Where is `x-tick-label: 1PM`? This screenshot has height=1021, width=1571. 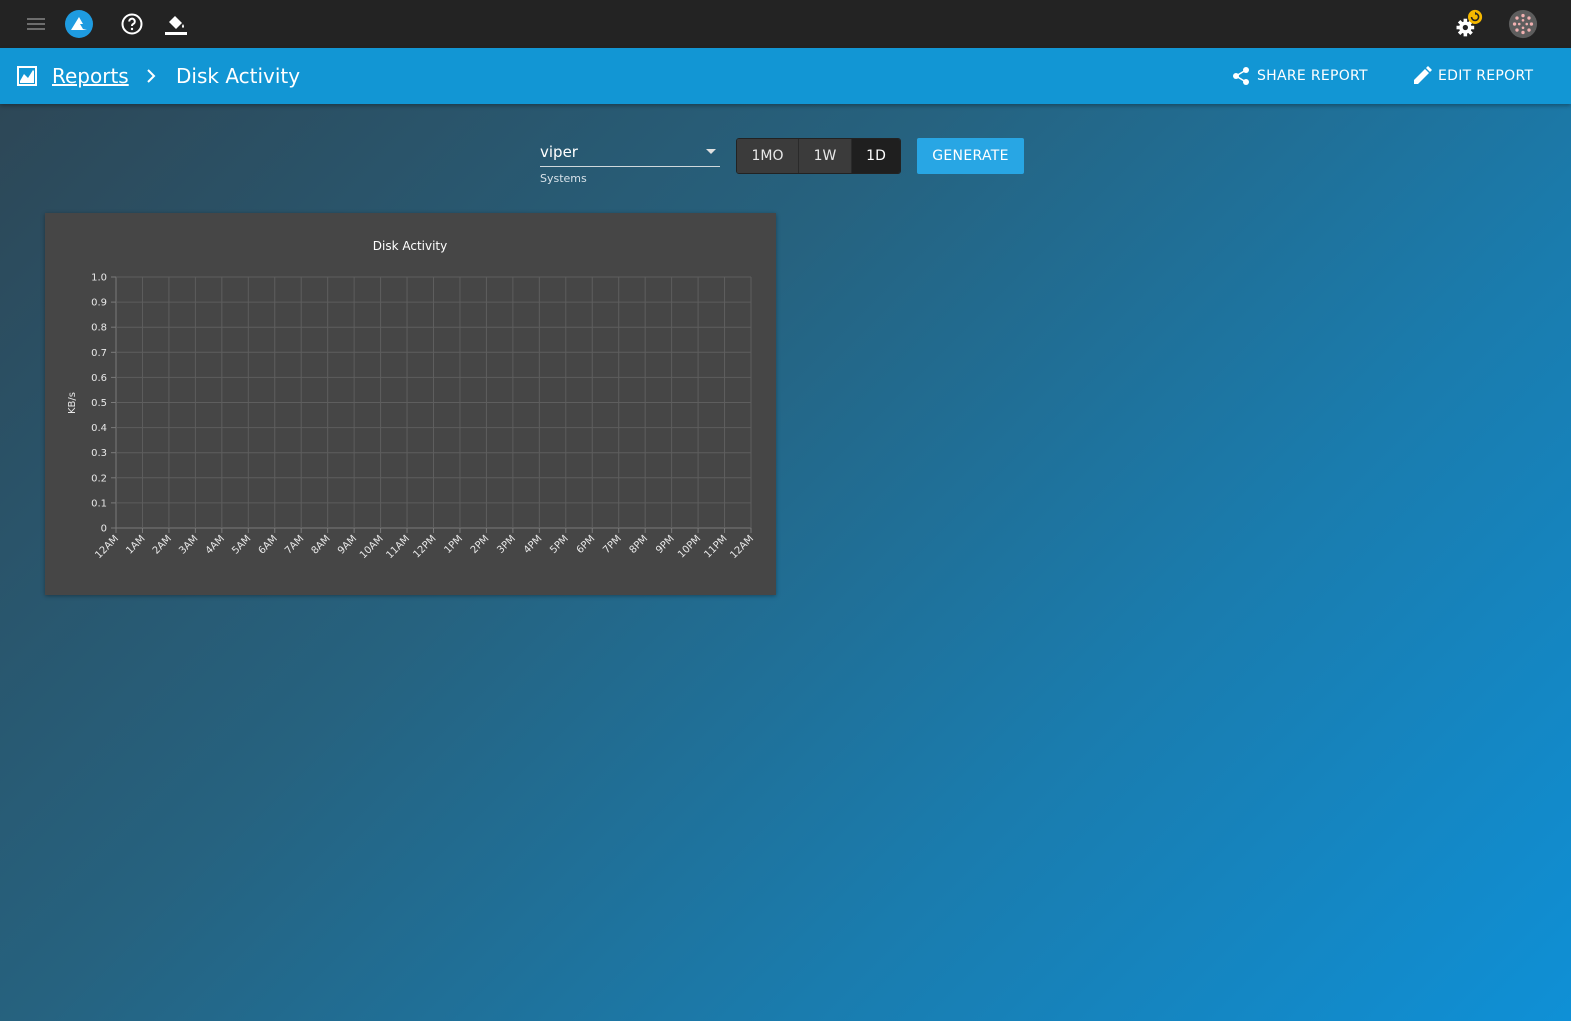 x-tick-label: 1PM is located at coordinates (453, 544).